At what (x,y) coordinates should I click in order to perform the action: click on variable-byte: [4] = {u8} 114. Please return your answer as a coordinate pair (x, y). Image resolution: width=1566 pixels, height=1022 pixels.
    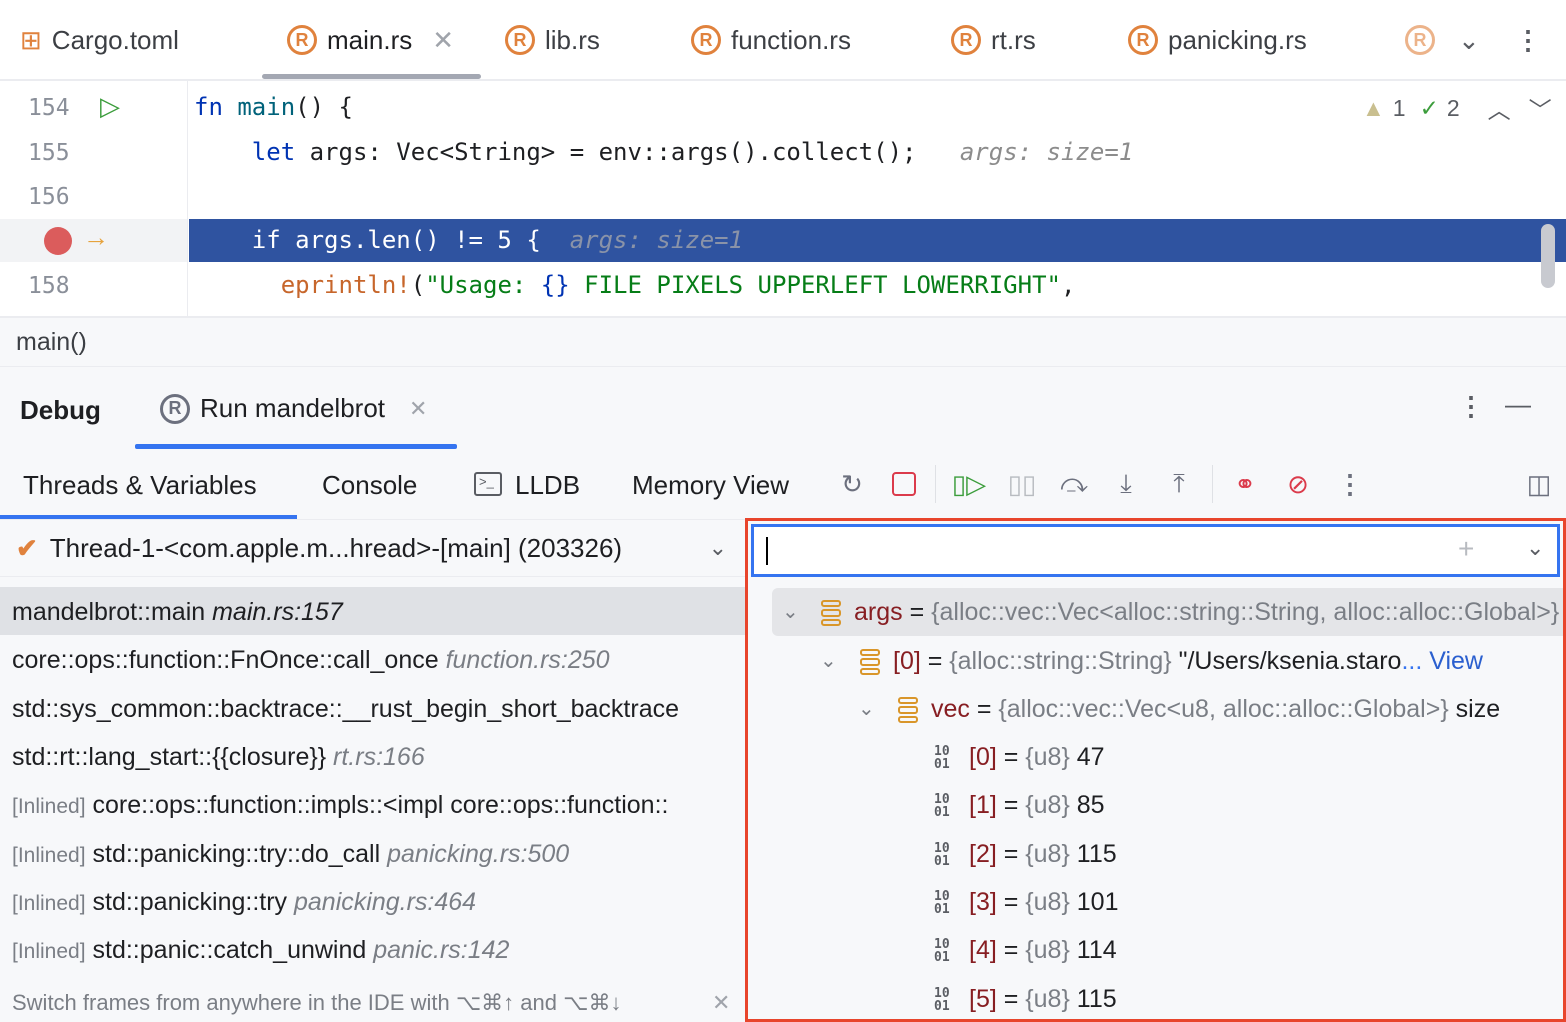
    Looking at the image, I should click on (1043, 950).